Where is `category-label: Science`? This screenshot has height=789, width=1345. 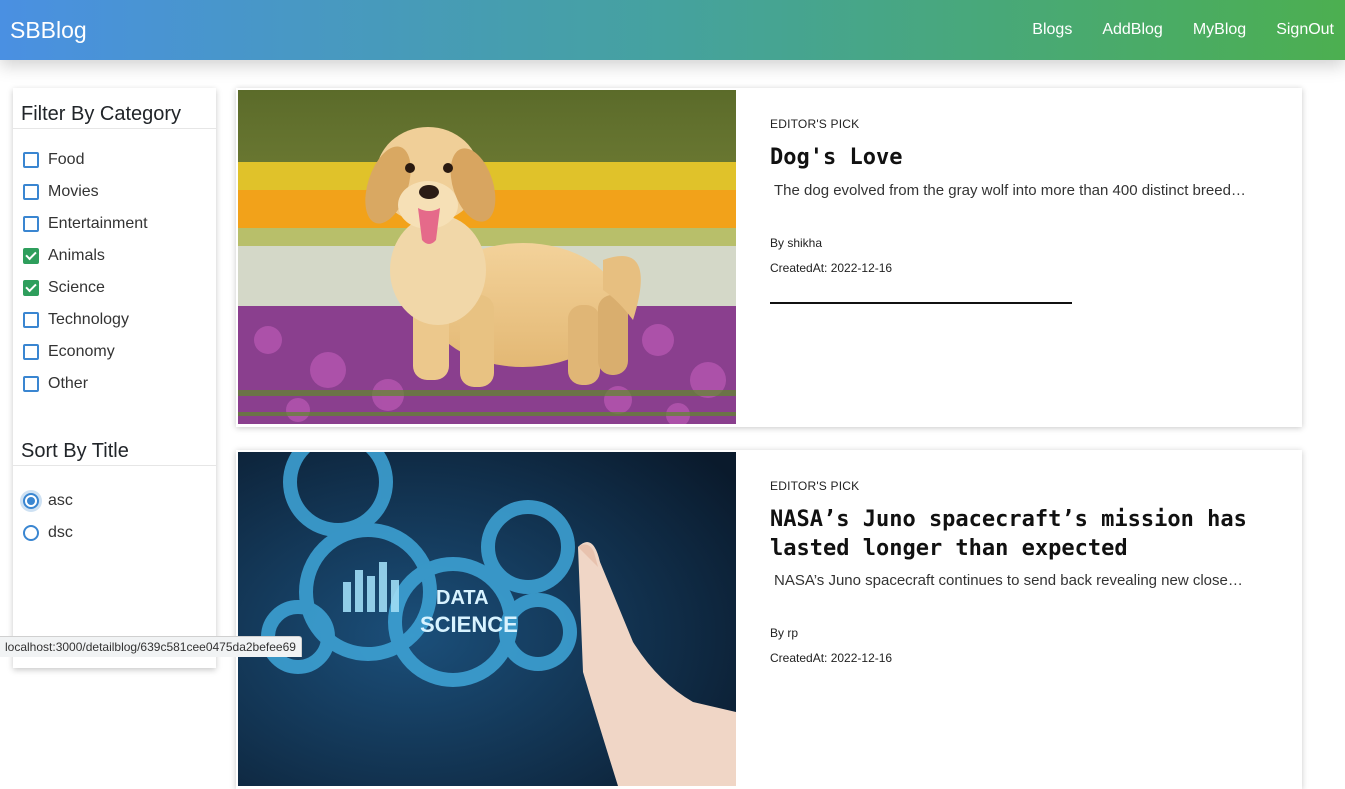 category-label: Science is located at coordinates (76, 287).